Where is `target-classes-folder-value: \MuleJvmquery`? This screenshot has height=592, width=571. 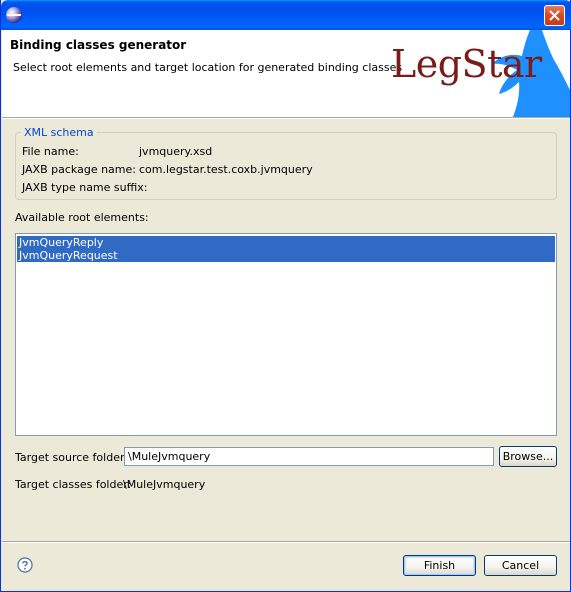 target-classes-folder-value: \MuleJvmquery is located at coordinates (164, 484).